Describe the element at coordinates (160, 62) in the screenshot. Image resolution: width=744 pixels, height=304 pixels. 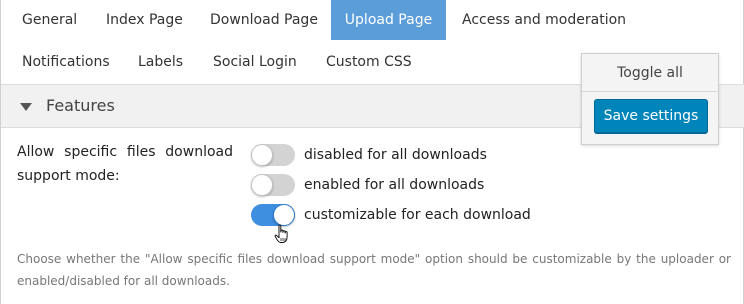
I see `tab-labels: Labels` at that location.